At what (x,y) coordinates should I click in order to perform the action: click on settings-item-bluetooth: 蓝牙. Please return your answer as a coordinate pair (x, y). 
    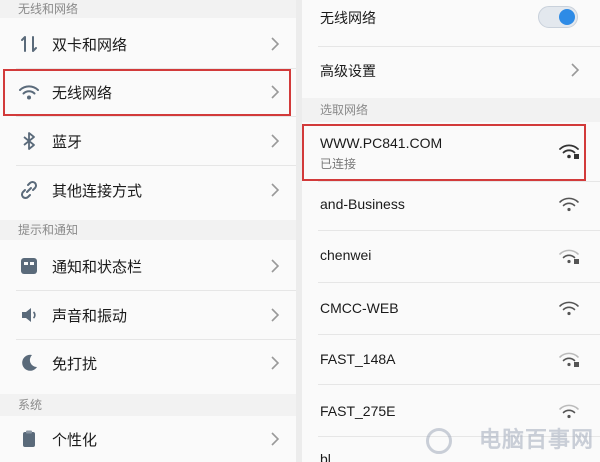
    Looking at the image, I should click on (148, 141).